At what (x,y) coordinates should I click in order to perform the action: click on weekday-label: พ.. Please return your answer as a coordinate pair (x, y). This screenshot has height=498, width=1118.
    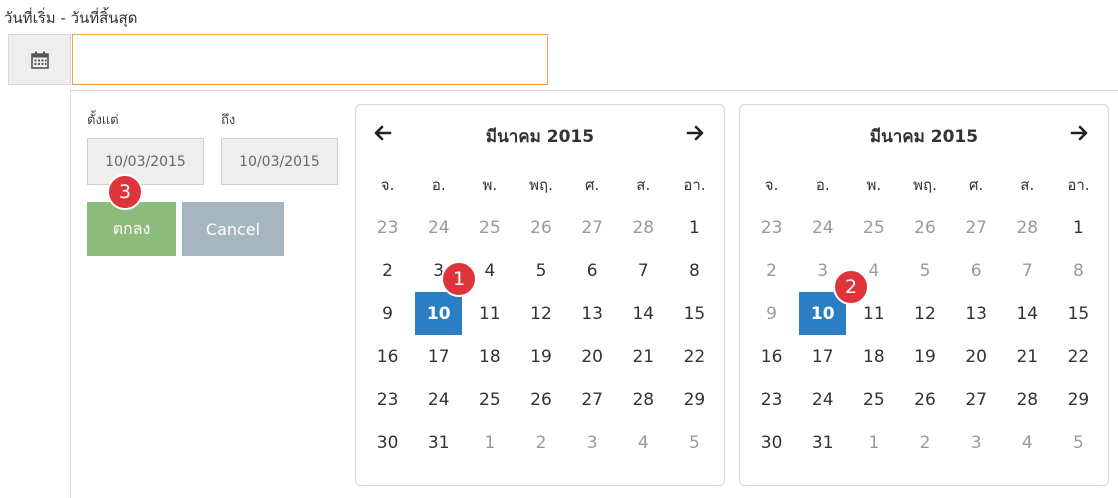
    Looking at the image, I should click on (490, 185).